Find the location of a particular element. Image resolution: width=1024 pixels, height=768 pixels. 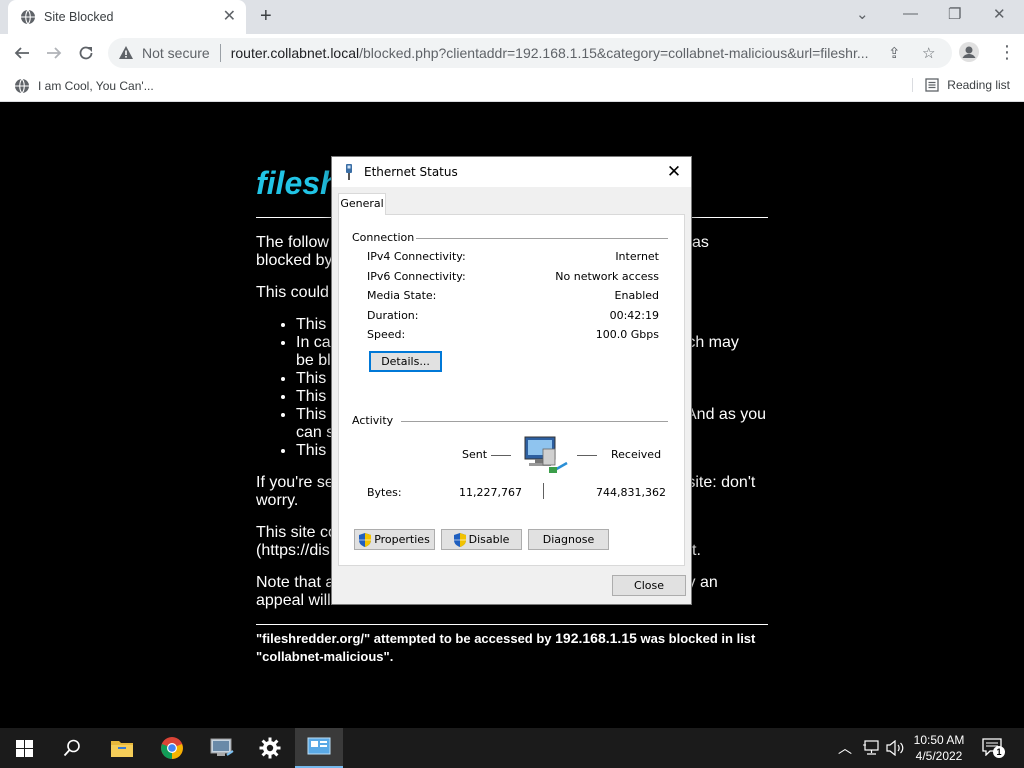

menu-kebab-icon: ⋮ is located at coordinates (1007, 52).